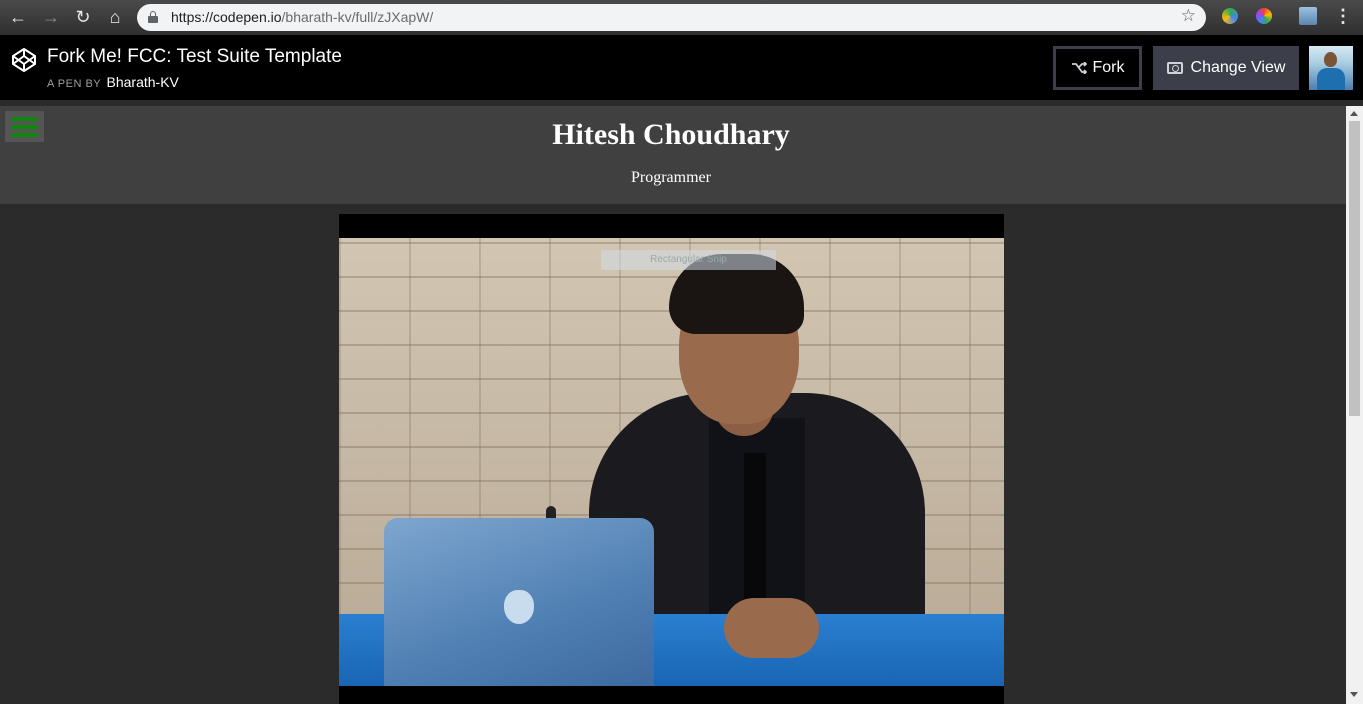  I want to click on page-scrollbar, so click(1354, 405).